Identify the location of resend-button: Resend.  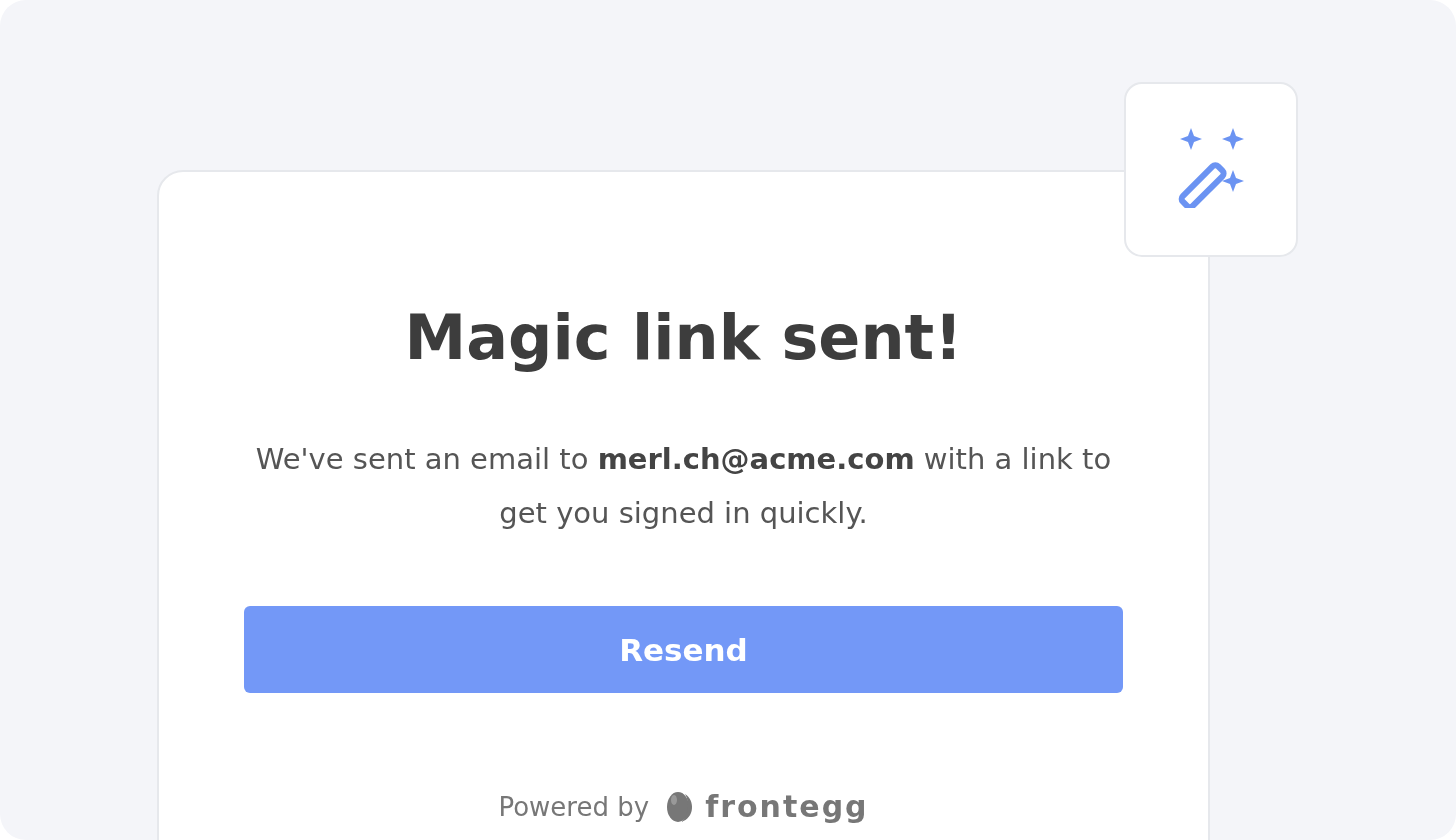
(683, 649).